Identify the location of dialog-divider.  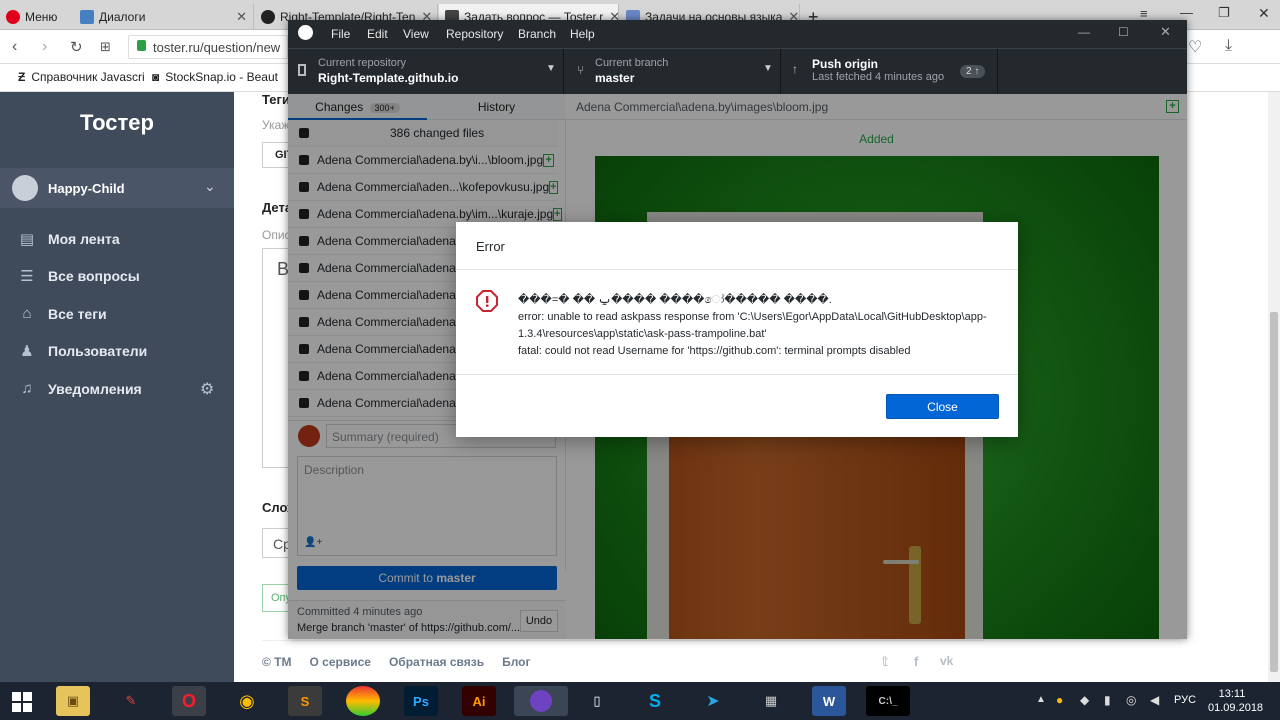
(737, 374).